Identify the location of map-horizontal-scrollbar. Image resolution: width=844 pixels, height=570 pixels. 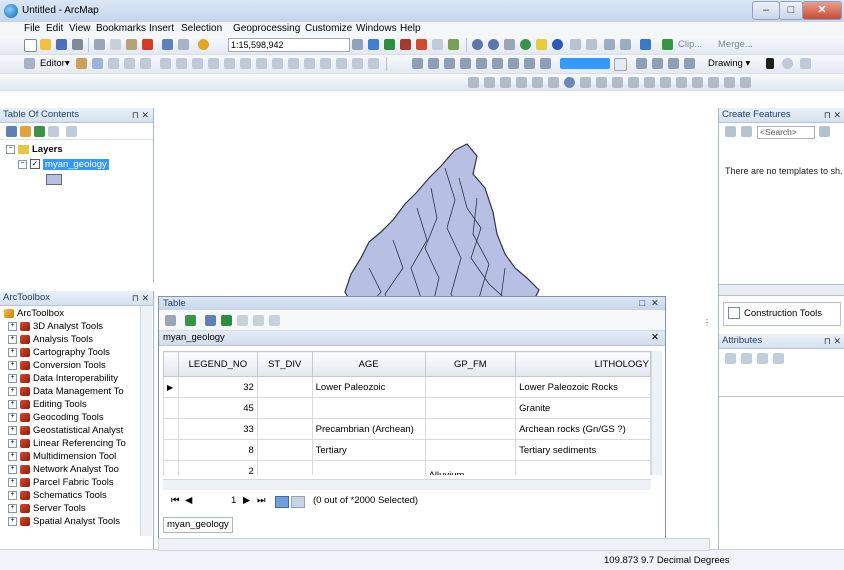
(434, 544).